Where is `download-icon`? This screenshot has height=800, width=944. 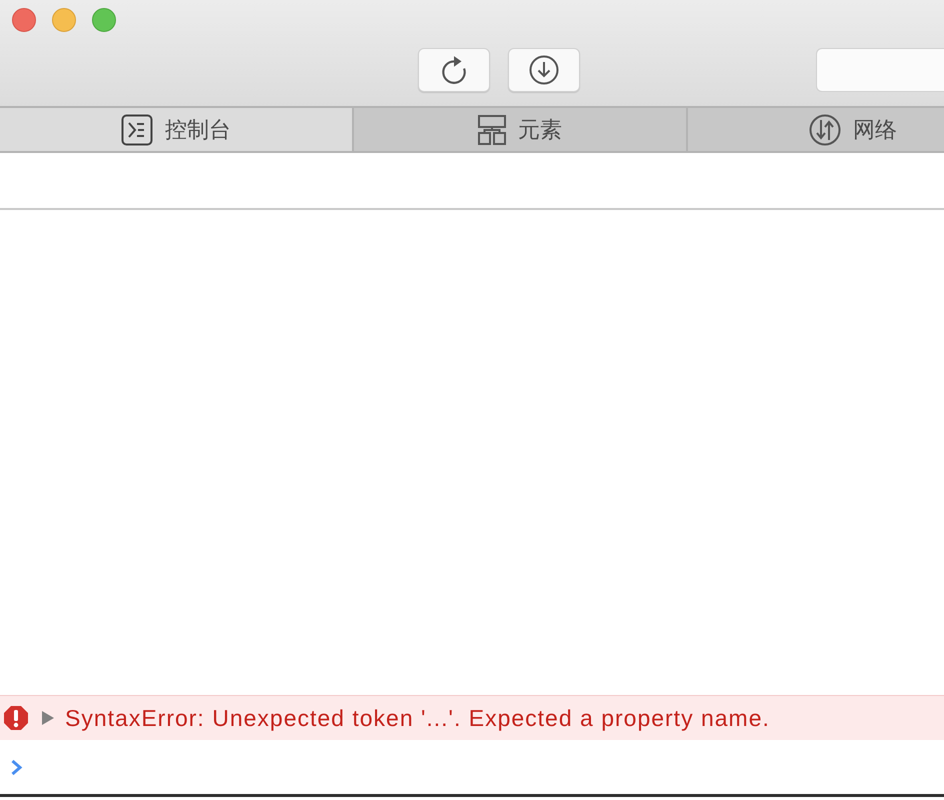 download-icon is located at coordinates (544, 70).